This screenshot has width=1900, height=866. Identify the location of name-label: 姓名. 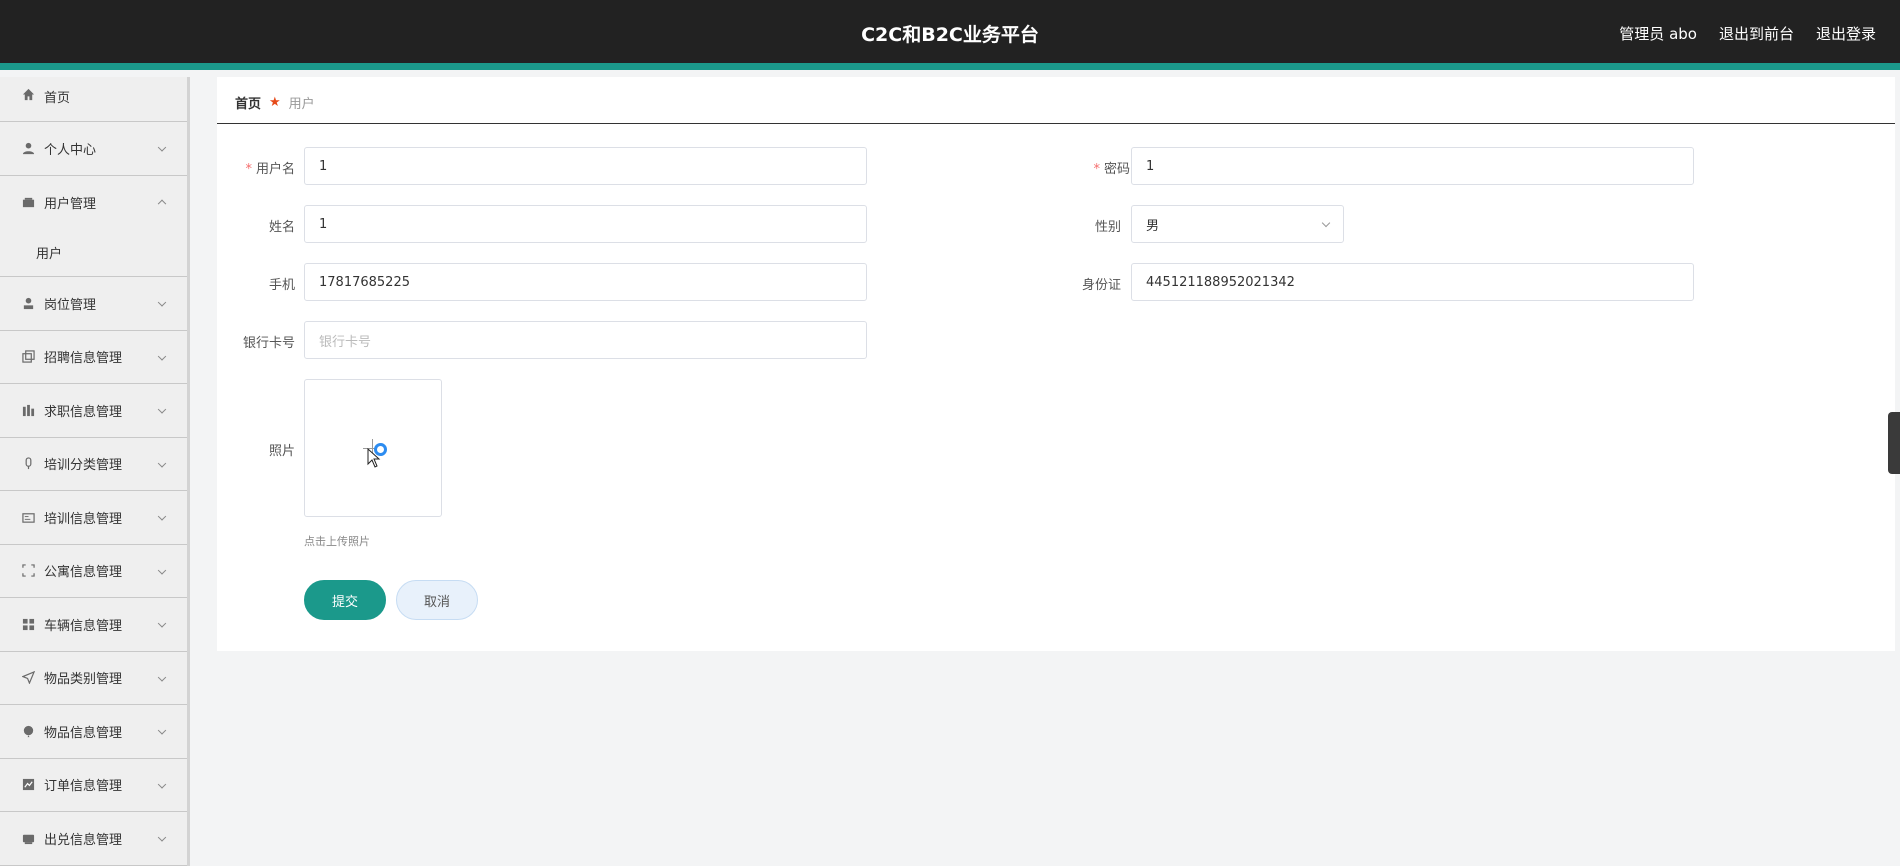
(281, 227).